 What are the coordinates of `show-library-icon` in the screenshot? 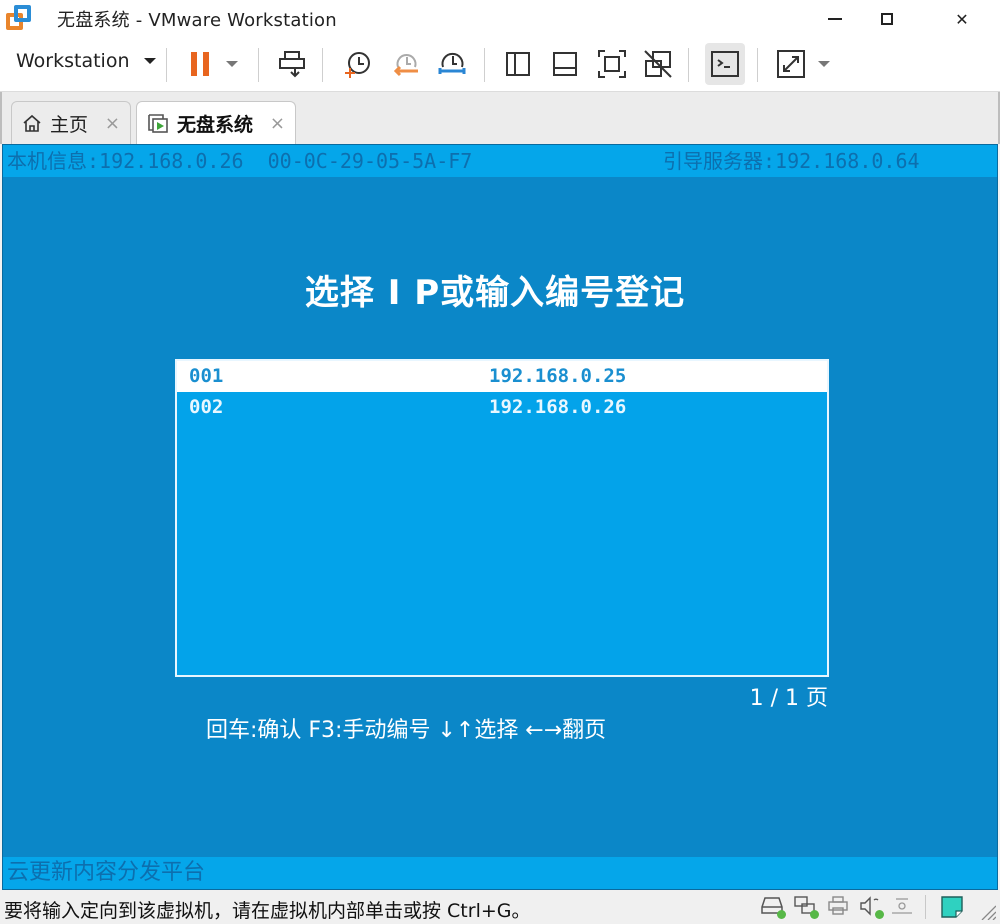 It's located at (518, 64).